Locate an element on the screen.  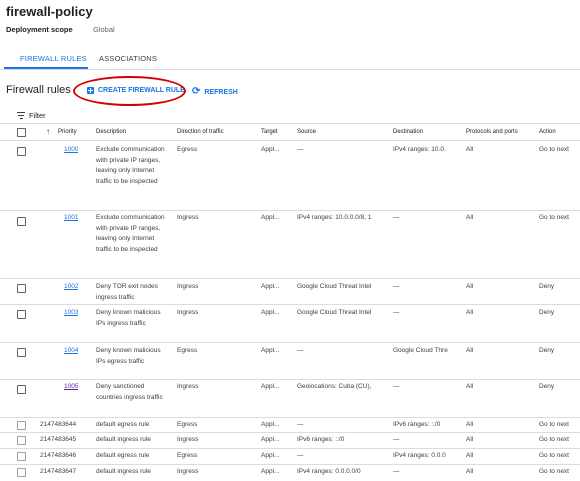
priority-link: 1004 is located at coordinates (71, 351).